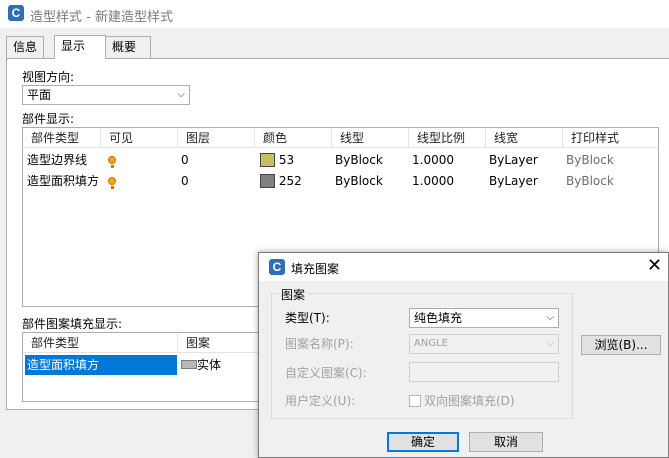  Describe the element at coordinates (484, 372) in the screenshot. I see `custom-pattern-input` at that location.